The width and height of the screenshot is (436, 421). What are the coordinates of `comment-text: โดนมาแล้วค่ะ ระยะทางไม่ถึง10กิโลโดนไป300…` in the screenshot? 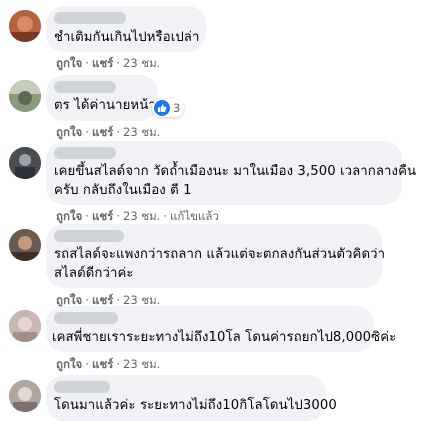 It's located at (195, 405).